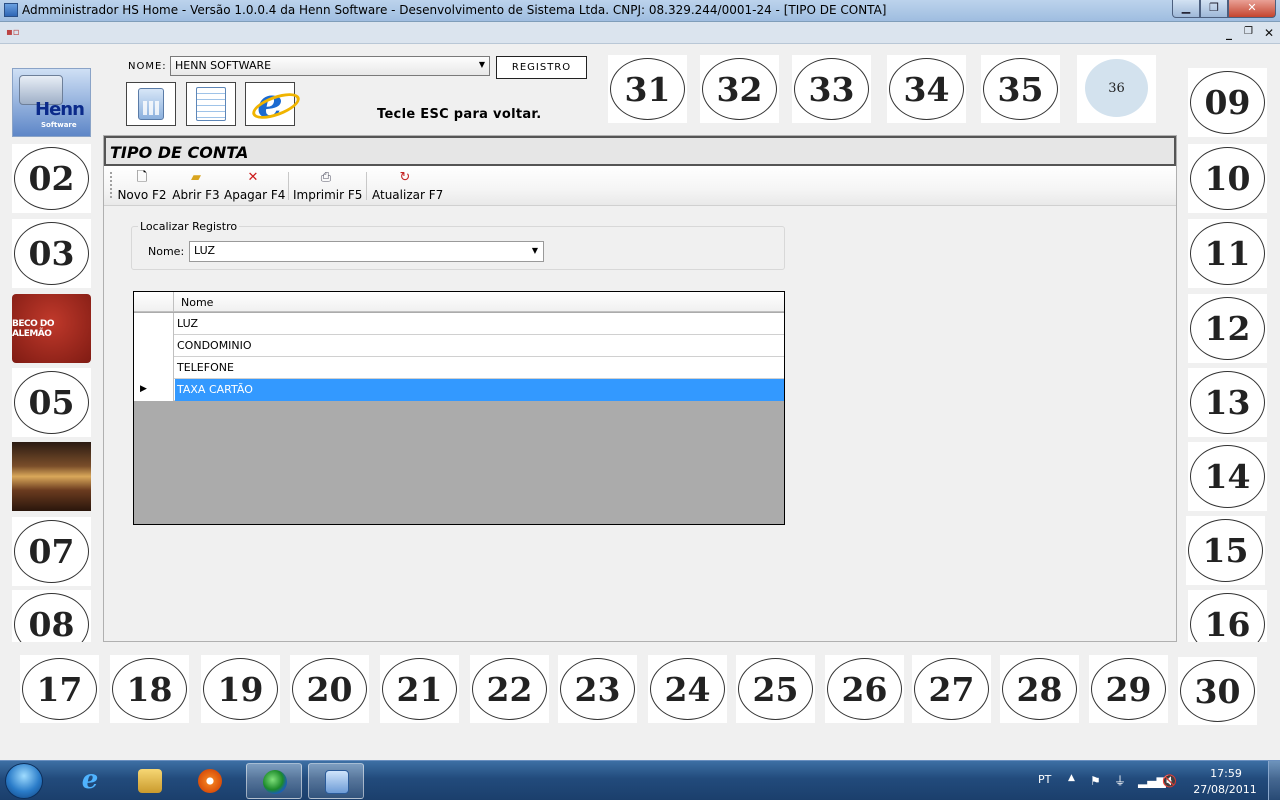 The width and height of the screenshot is (1280, 800). I want to click on tile-11: 11, so click(1227, 253).